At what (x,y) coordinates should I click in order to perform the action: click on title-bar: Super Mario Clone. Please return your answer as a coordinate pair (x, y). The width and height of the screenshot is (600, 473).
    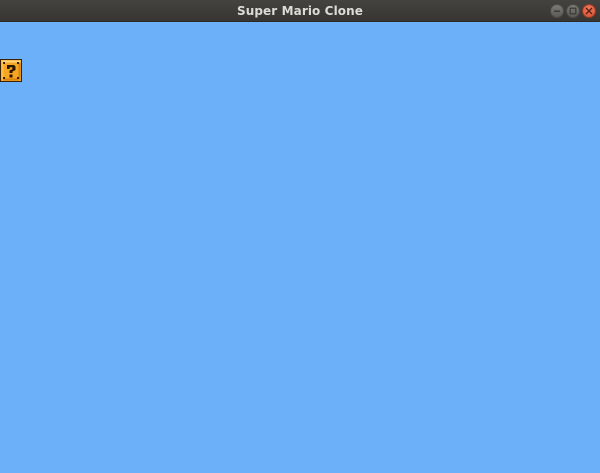
    Looking at the image, I should click on (300, 11).